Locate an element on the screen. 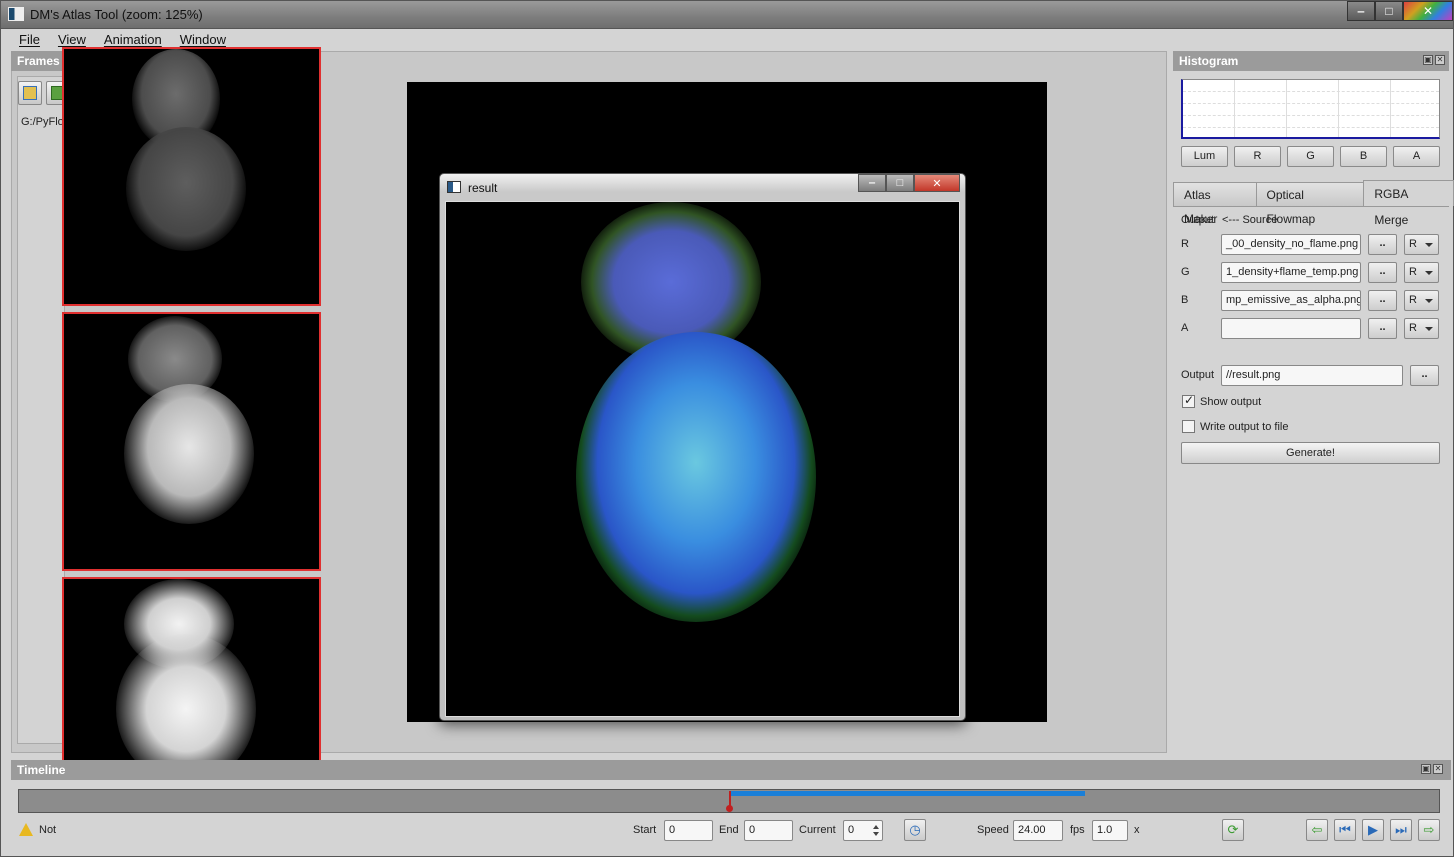 This screenshot has height=857, width=1454. current-frame-spinner: 0 is located at coordinates (863, 830).